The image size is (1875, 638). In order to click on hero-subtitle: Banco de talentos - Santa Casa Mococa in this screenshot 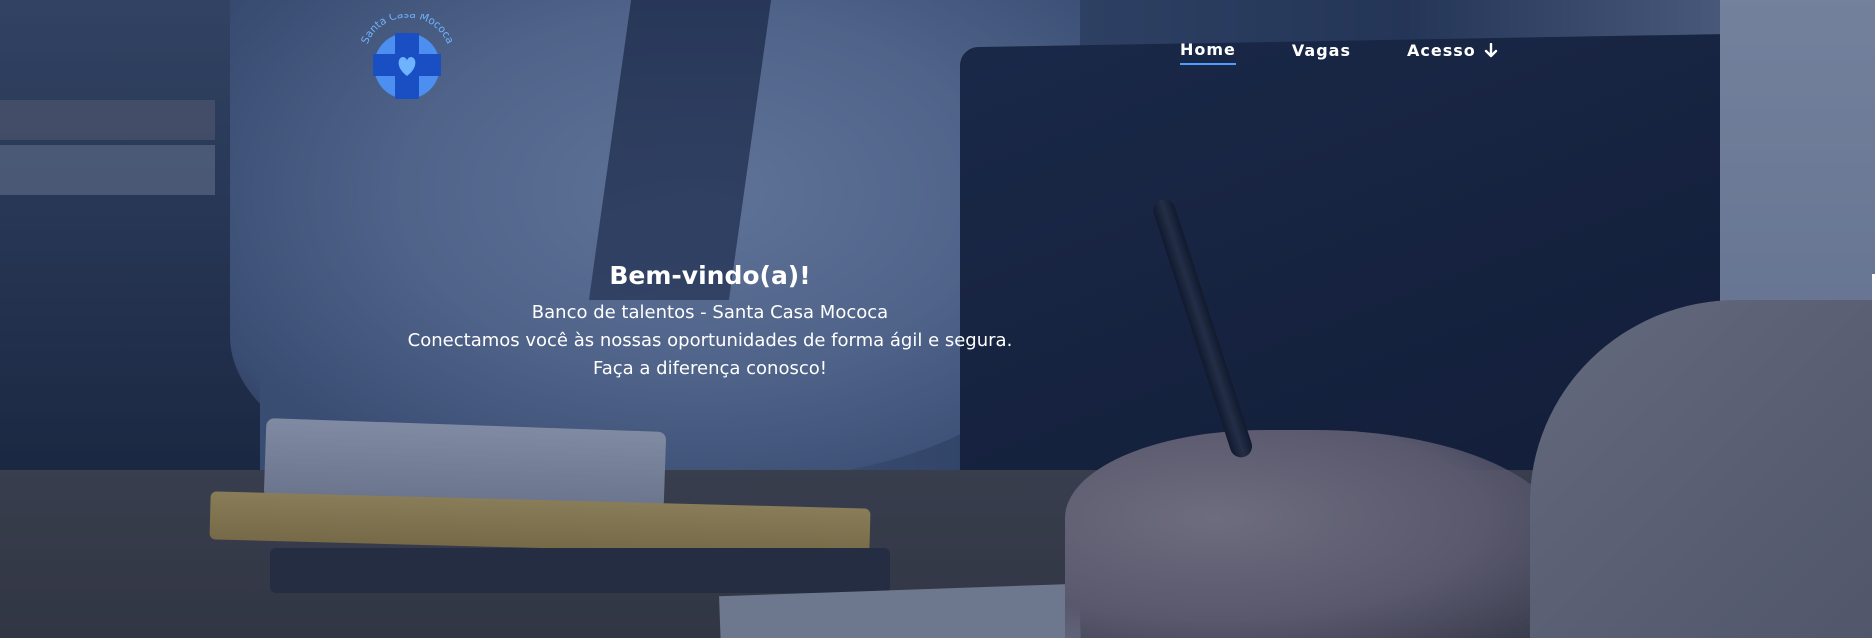, I will do `click(710, 312)`.